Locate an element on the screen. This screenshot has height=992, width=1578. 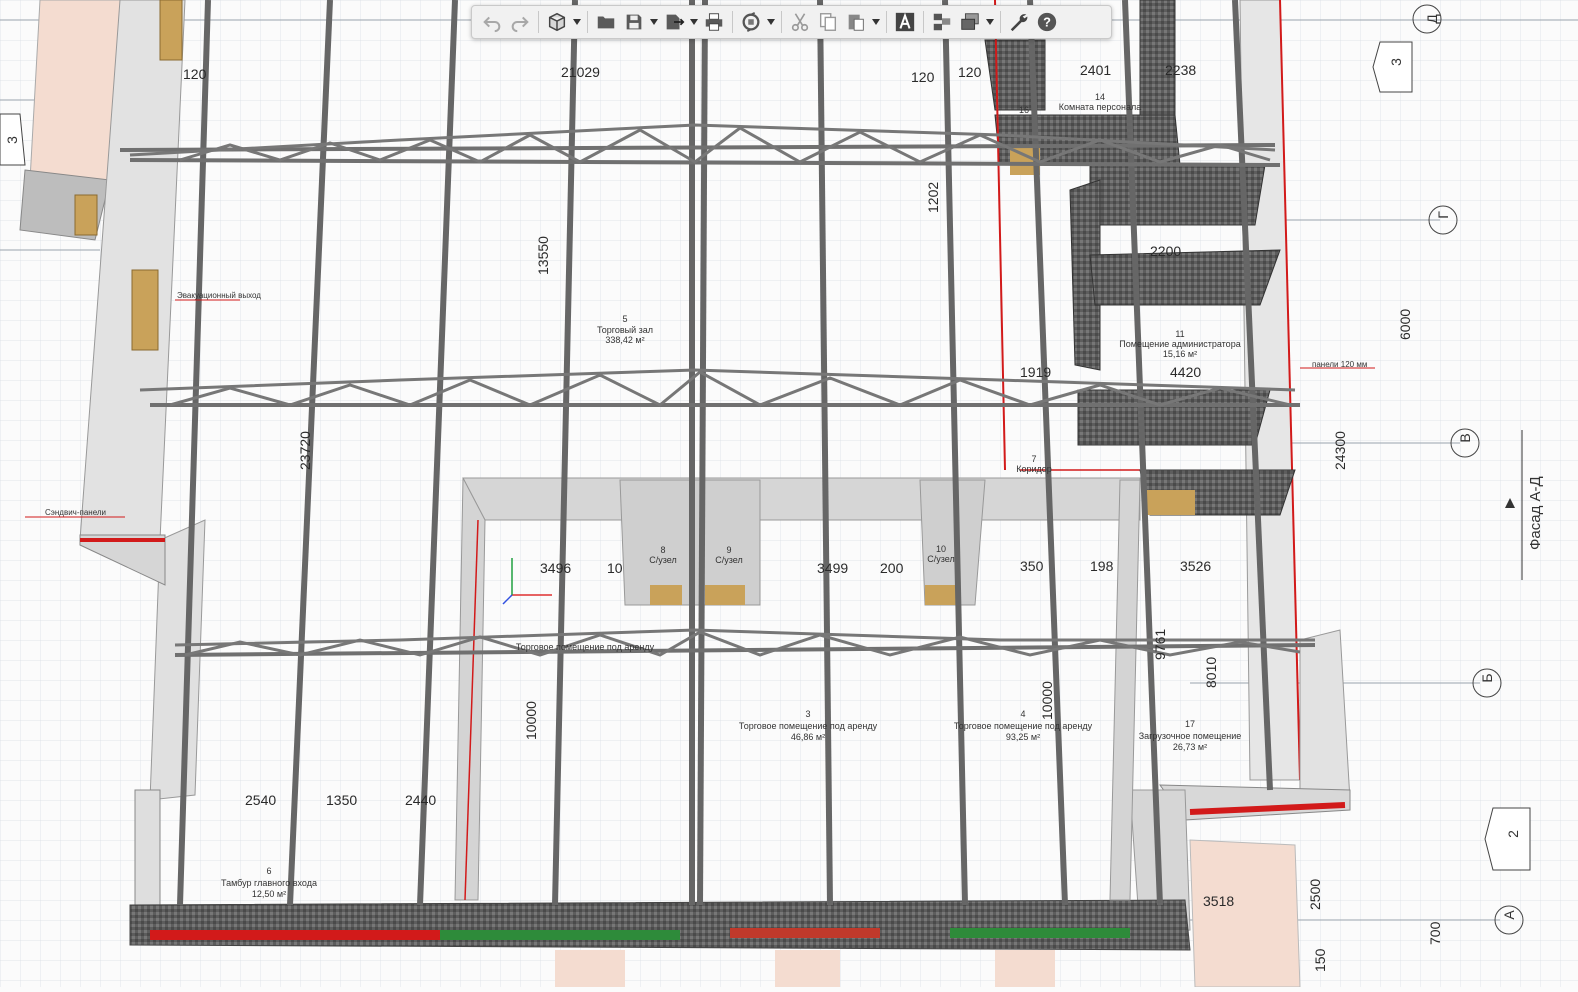
side-marker-label: 2 is located at coordinates (1513, 834).